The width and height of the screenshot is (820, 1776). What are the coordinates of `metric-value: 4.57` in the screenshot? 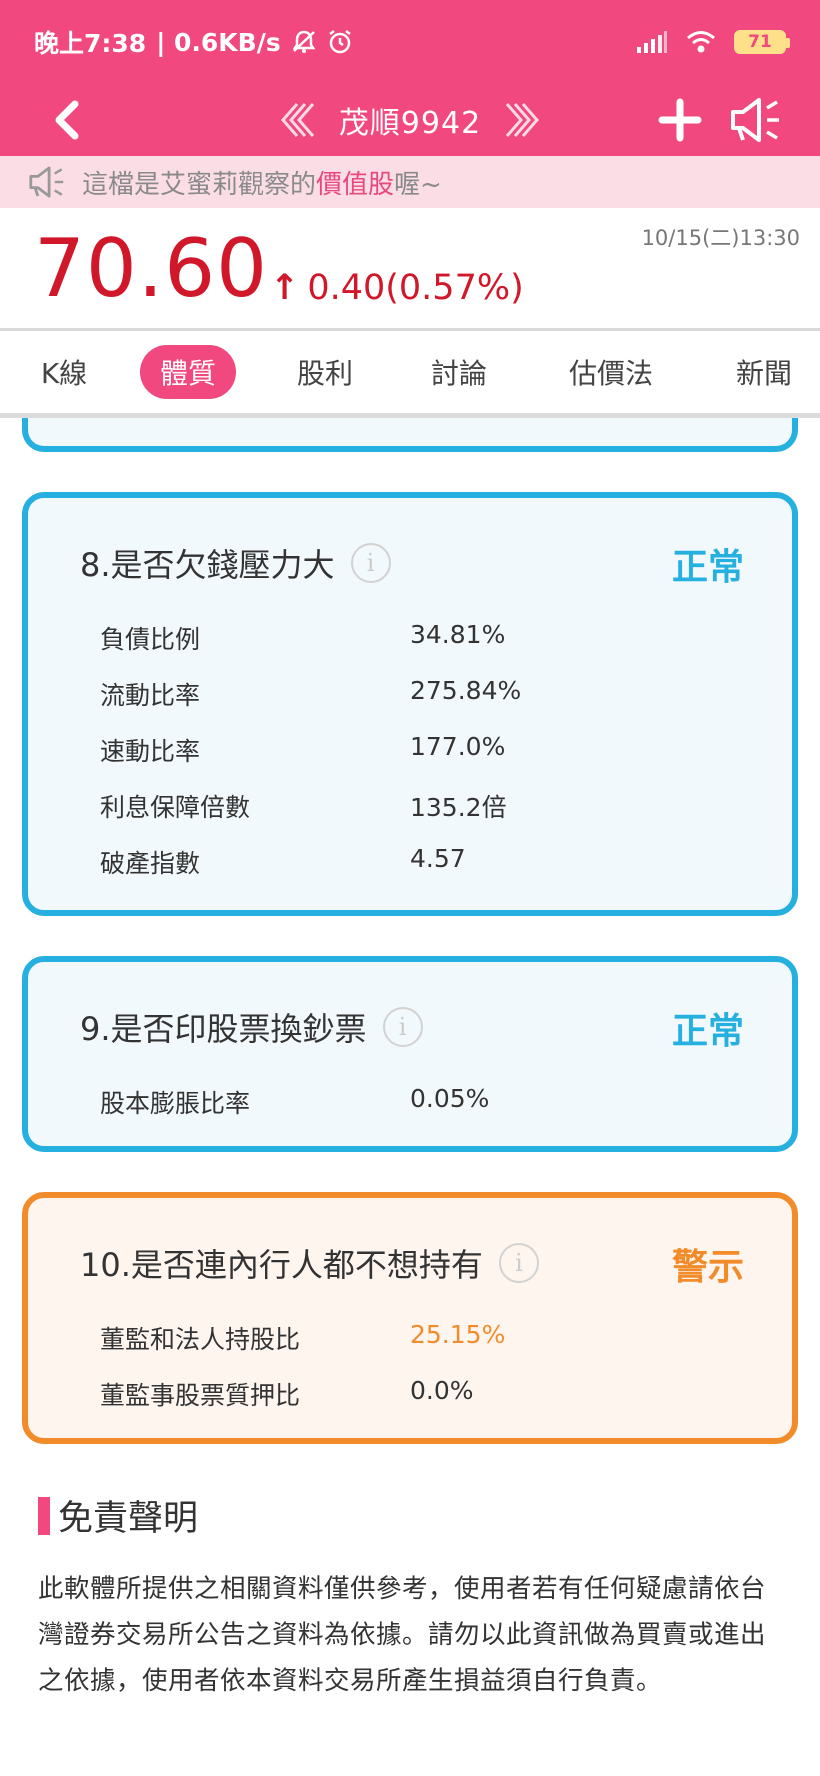 It's located at (438, 858).